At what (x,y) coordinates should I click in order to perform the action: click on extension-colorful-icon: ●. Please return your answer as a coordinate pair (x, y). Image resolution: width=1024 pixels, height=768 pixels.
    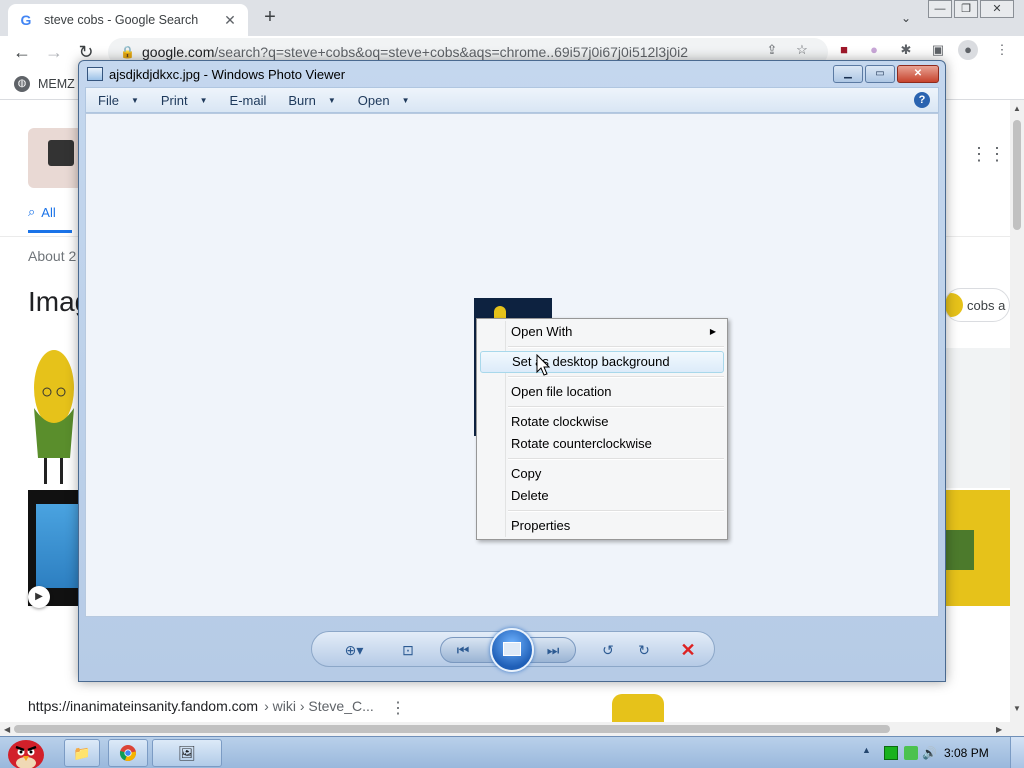
    Looking at the image, I should click on (874, 50).